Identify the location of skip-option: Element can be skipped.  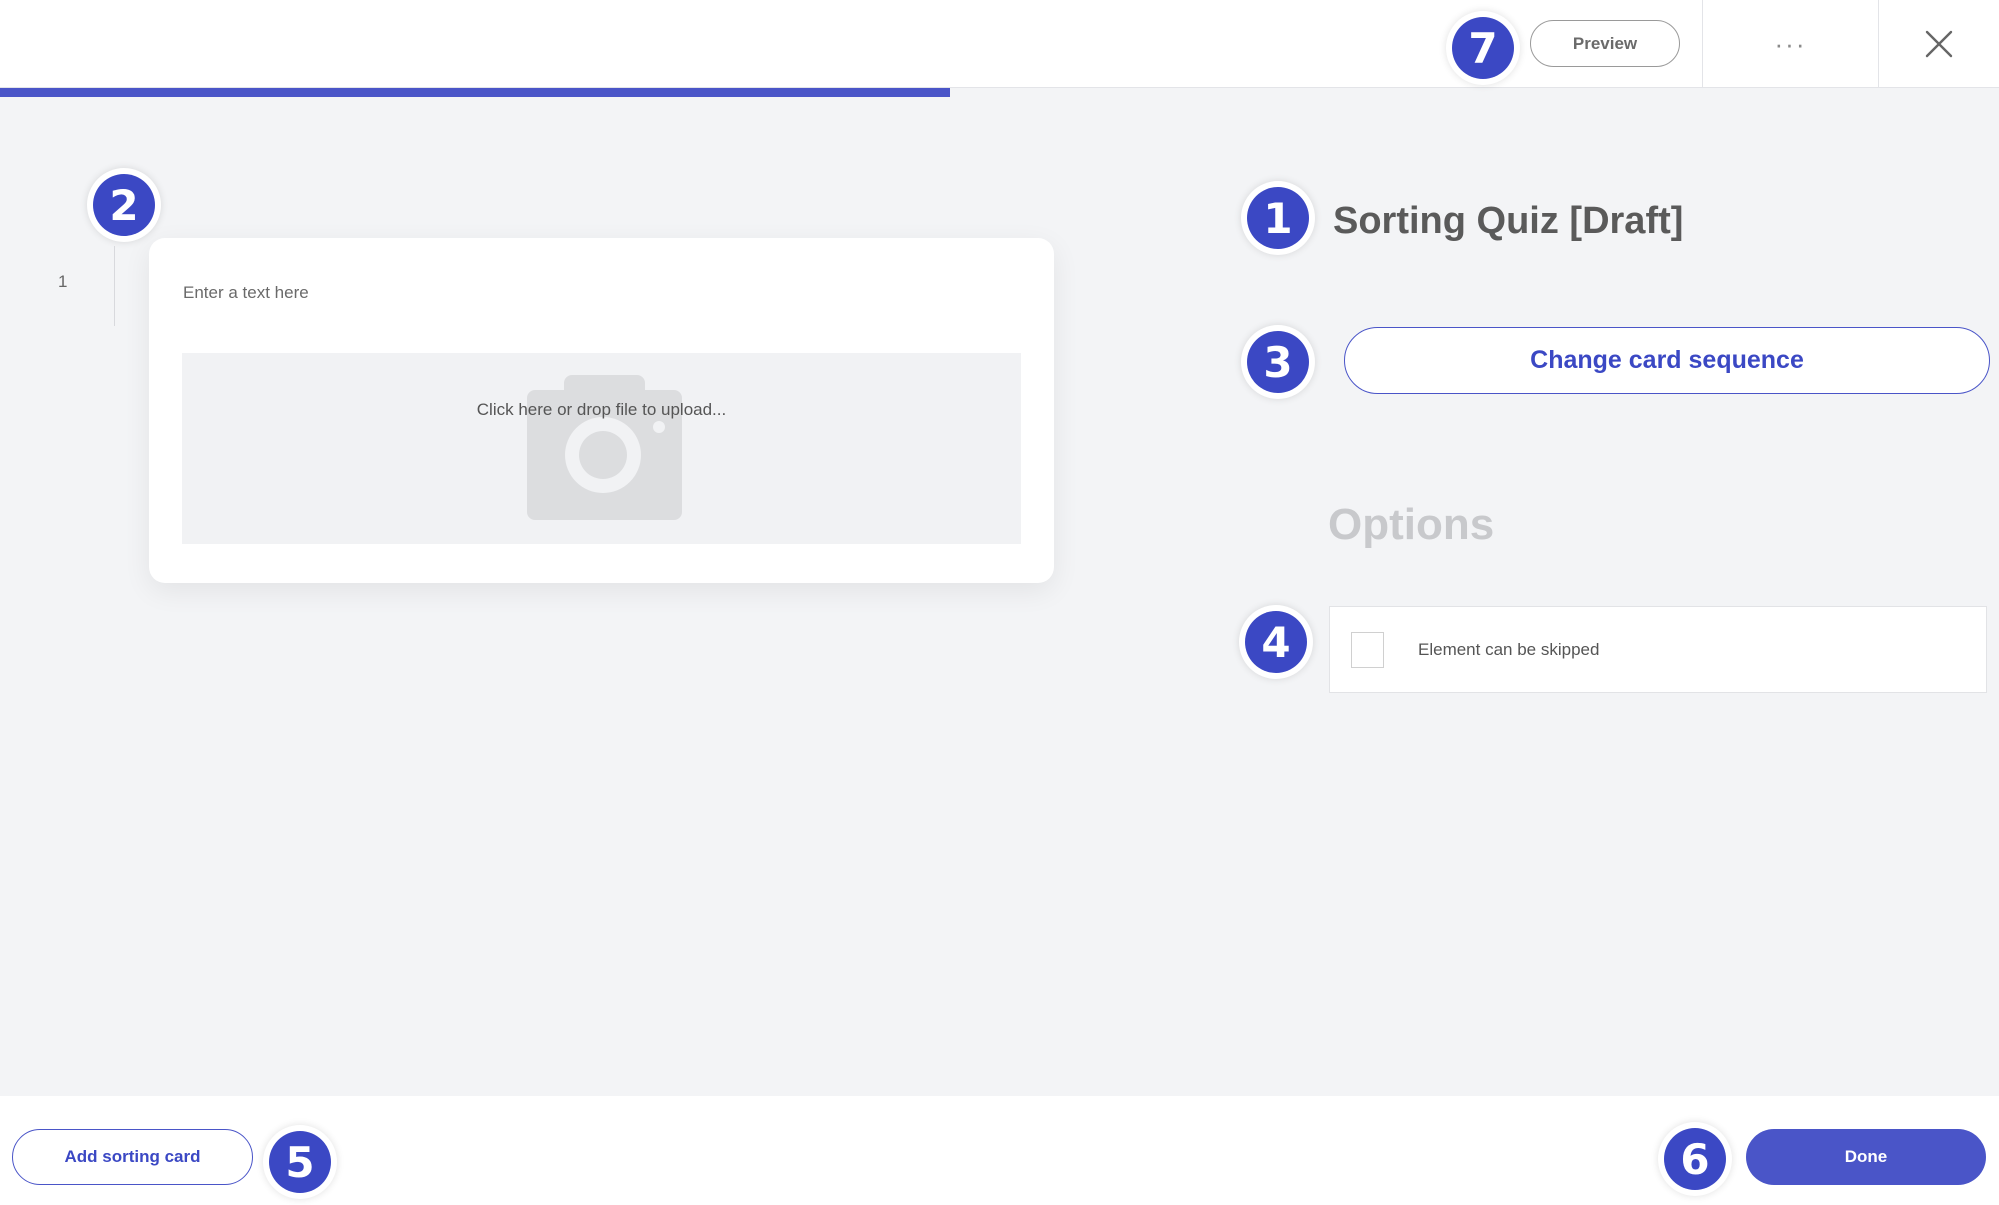
(1658, 649).